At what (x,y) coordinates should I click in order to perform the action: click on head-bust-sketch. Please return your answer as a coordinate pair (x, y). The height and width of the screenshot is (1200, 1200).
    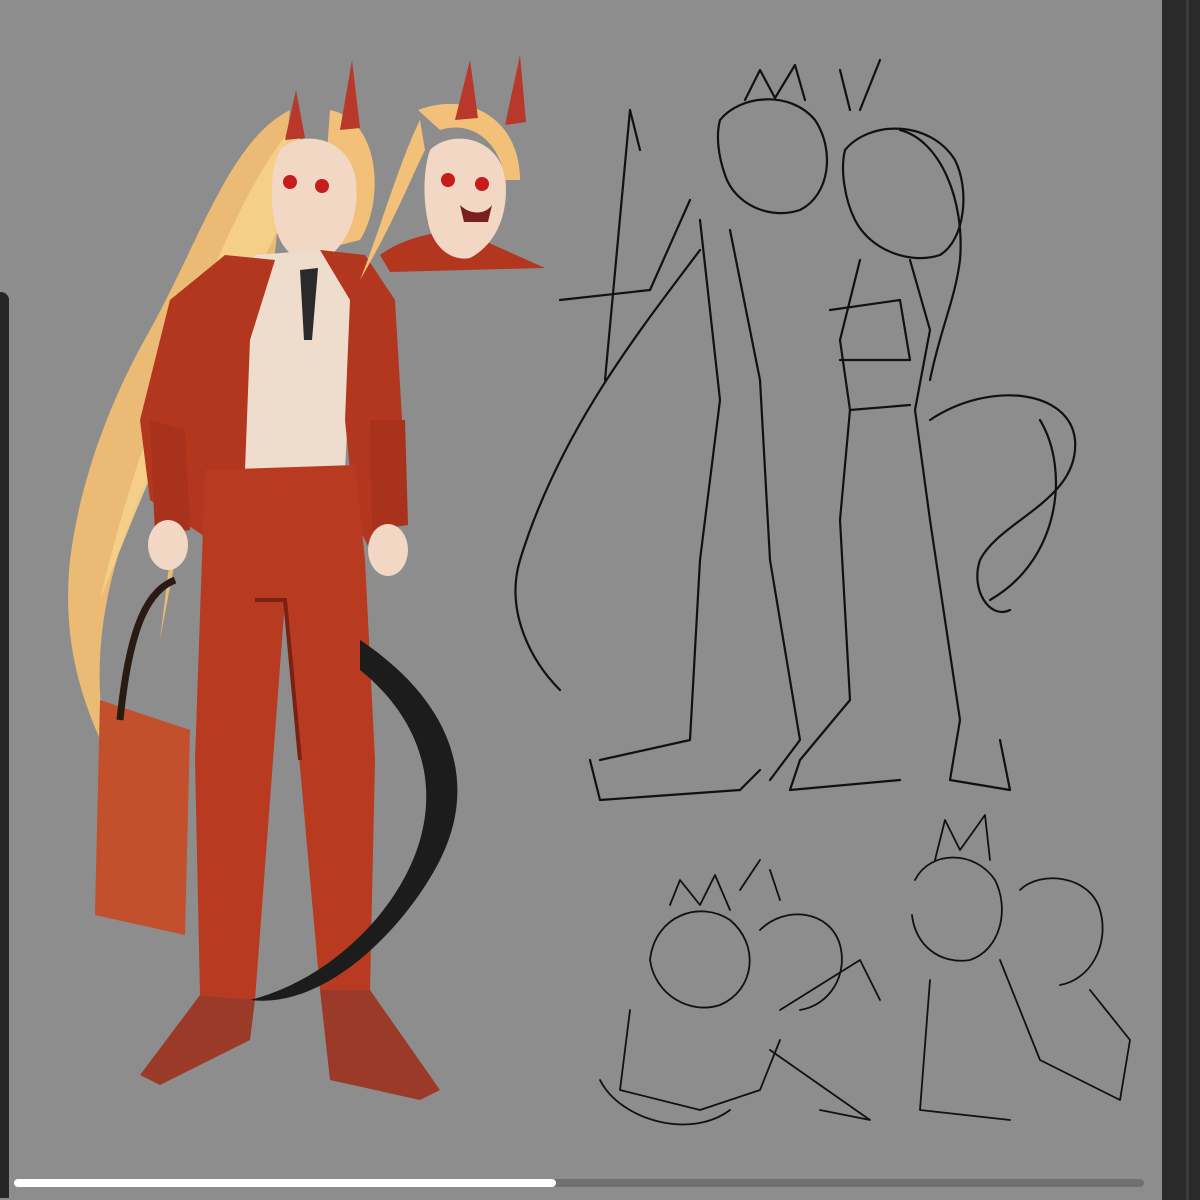
    Looking at the image, I should click on (452, 167).